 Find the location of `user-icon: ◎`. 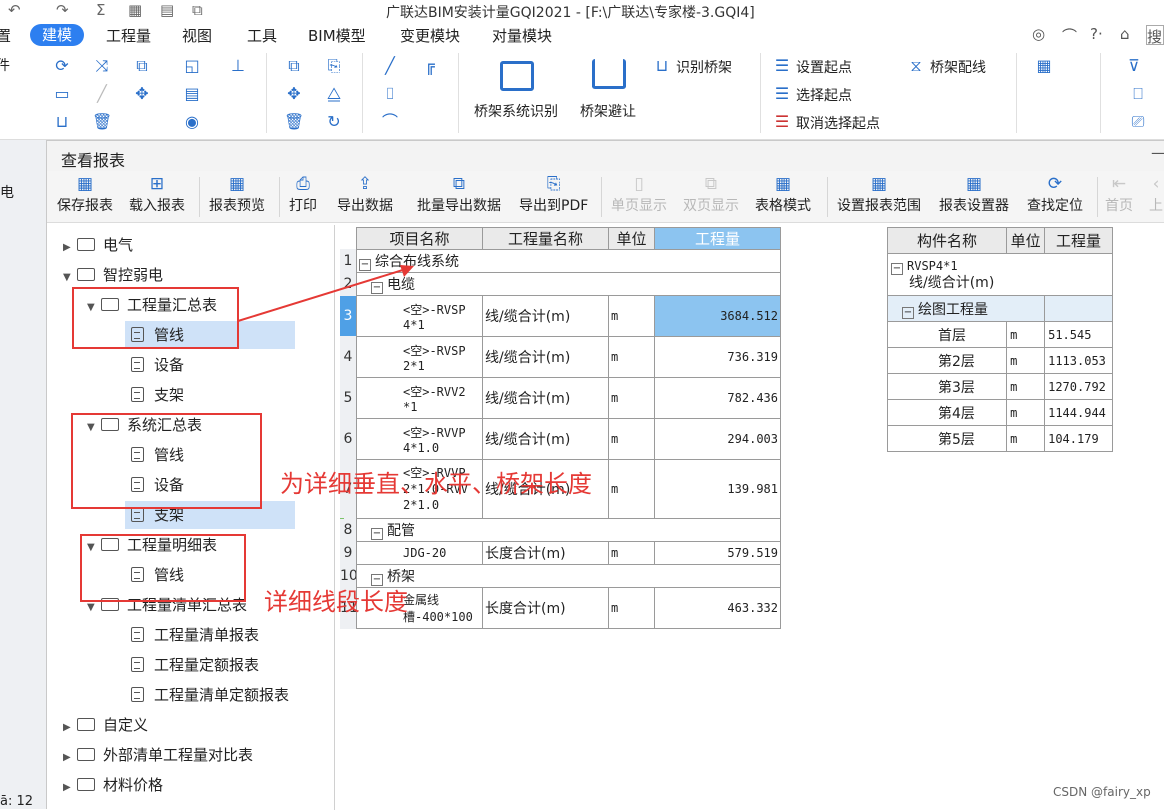

user-icon: ◎ is located at coordinates (1038, 34).